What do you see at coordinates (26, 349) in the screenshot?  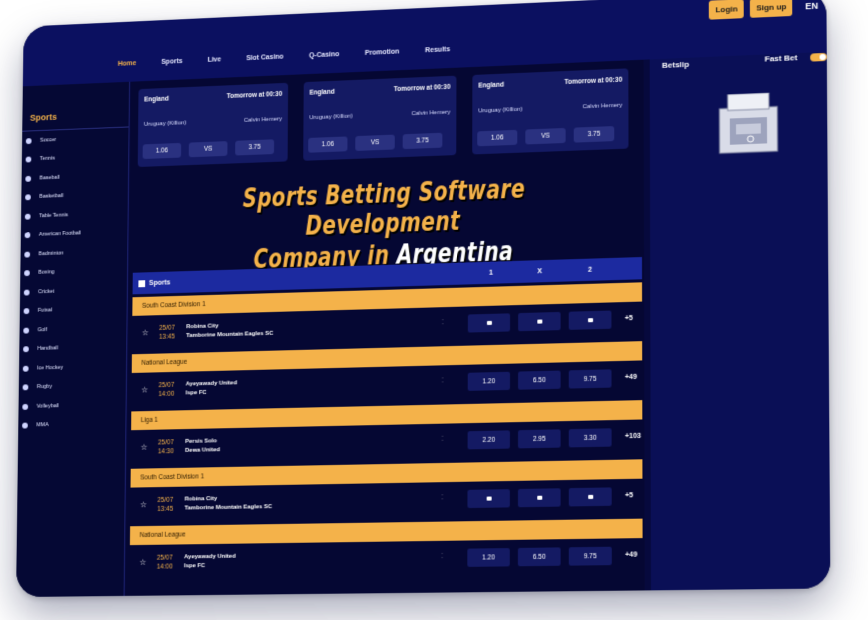 I see `handball-icon` at bounding box center [26, 349].